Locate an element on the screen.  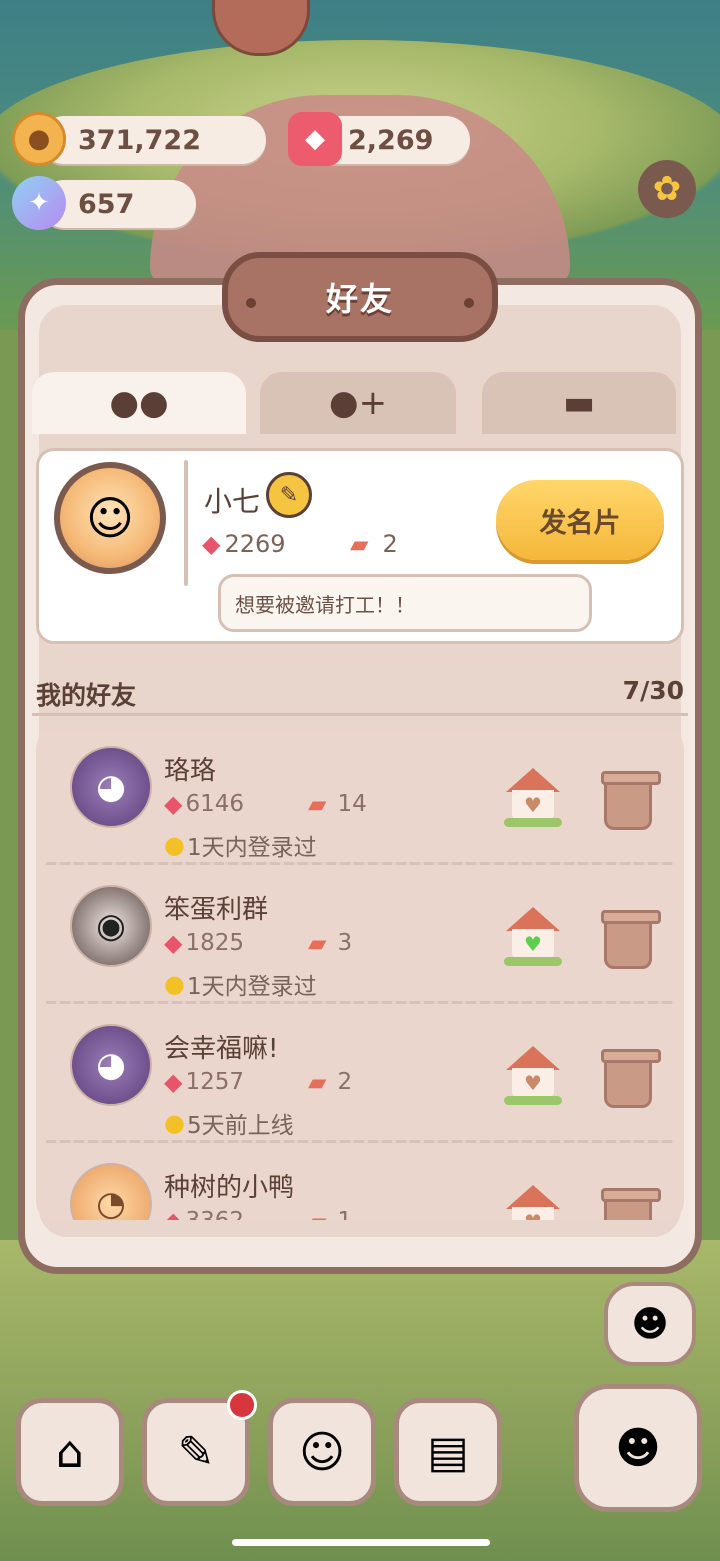
list-item: ◕ 会幸福嘛! ◆ 1257 ▰ 2 ● 5天前上线 ♥ is located at coordinates (360, 1085).